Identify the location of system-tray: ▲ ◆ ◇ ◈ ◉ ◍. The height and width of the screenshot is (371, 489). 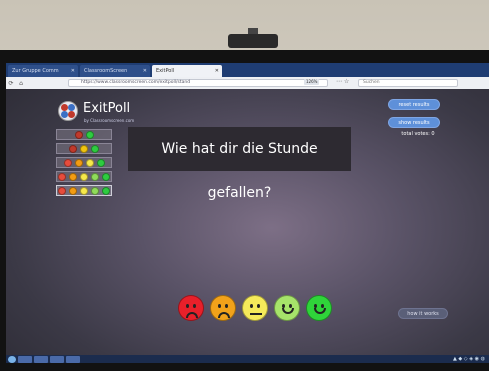
(469, 359).